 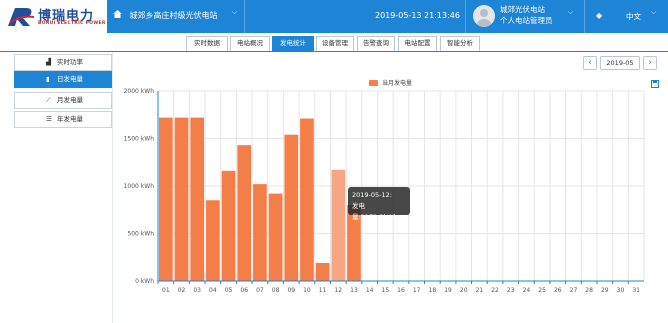 I want to click on sidebar-item-label: 日发电量, so click(x=70, y=79).